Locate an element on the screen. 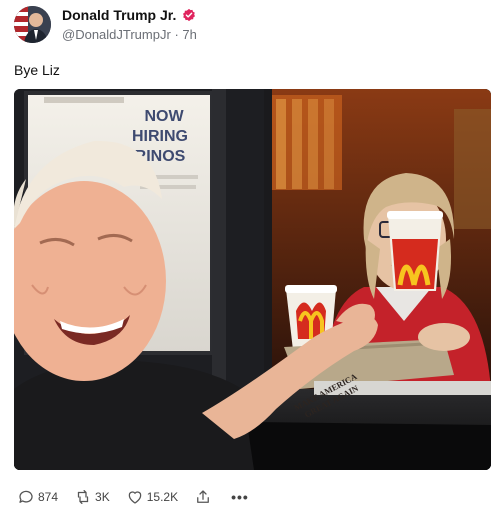  author-handle: @DonaldJTrumpJr is located at coordinates (116, 34).